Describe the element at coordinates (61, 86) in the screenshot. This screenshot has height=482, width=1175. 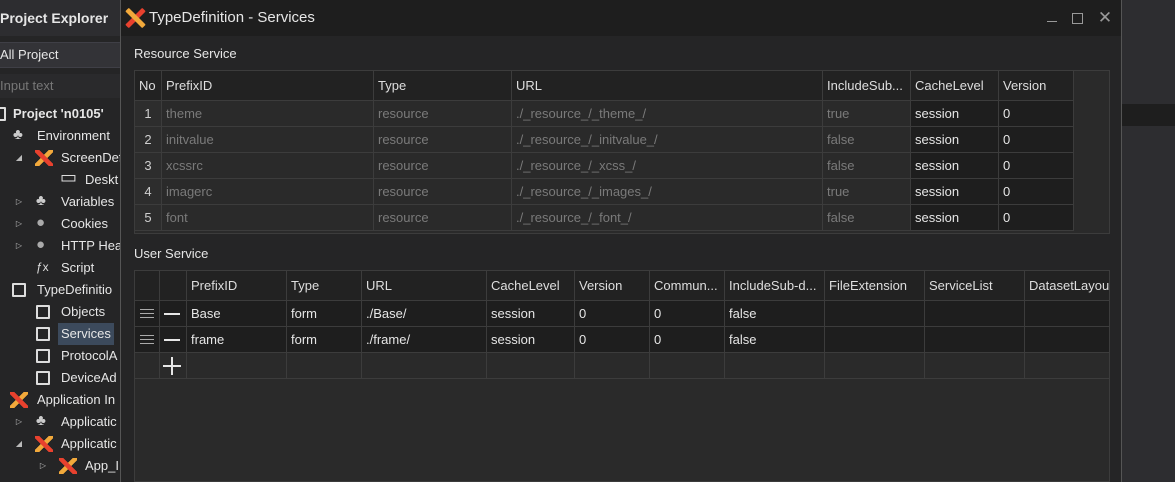
I see `explorer-search-input: Input text` at that location.